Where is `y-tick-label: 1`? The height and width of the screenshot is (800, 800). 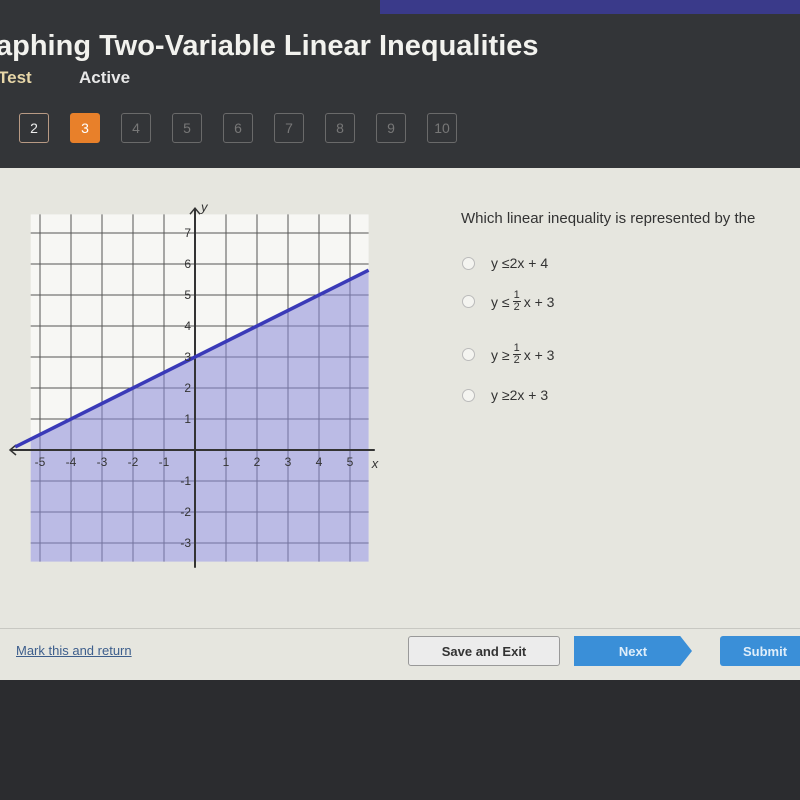
y-tick-label: 1 is located at coordinates (187, 419).